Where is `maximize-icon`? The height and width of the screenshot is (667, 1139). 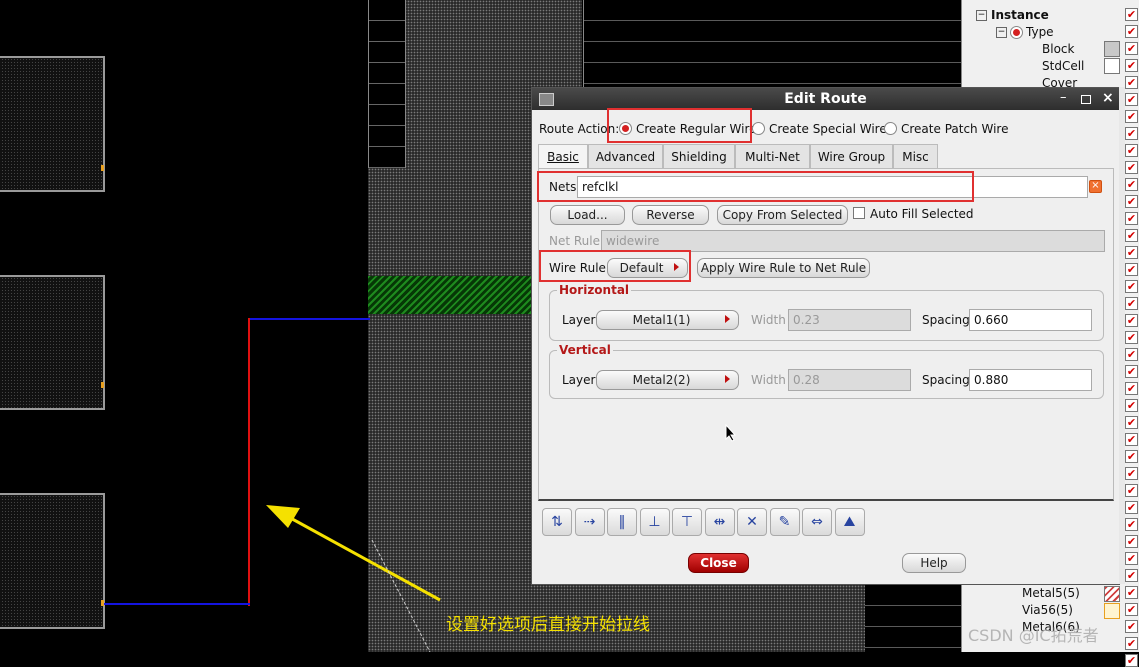 maximize-icon is located at coordinates (1086, 99).